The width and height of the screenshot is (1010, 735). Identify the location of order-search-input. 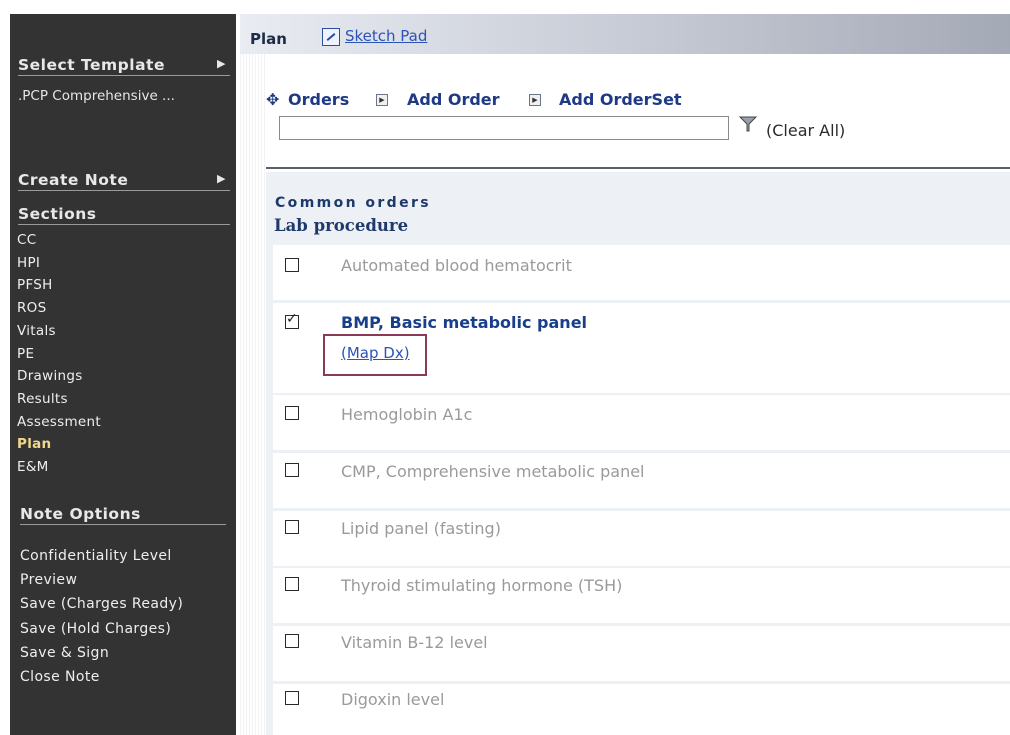
(504, 128).